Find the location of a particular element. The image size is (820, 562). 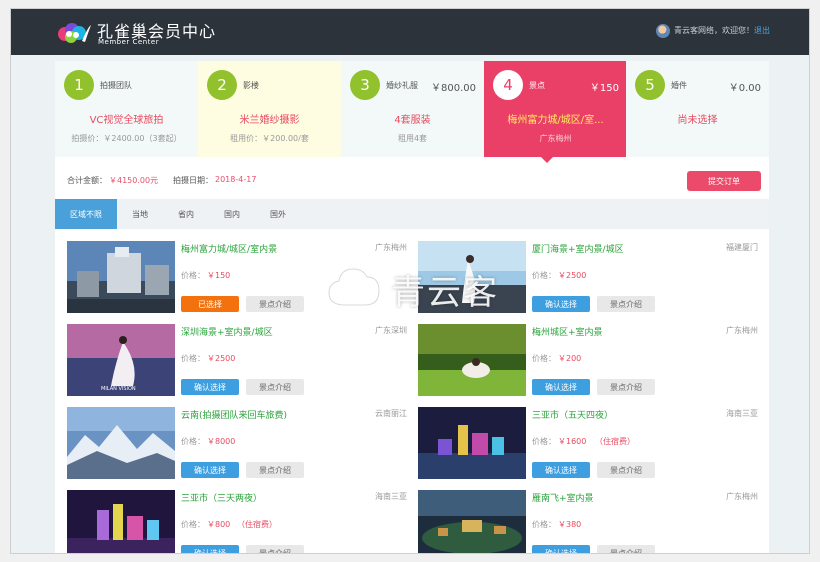

spot-name: 梅州富力城/城区/室内景 is located at coordinates (276, 248).